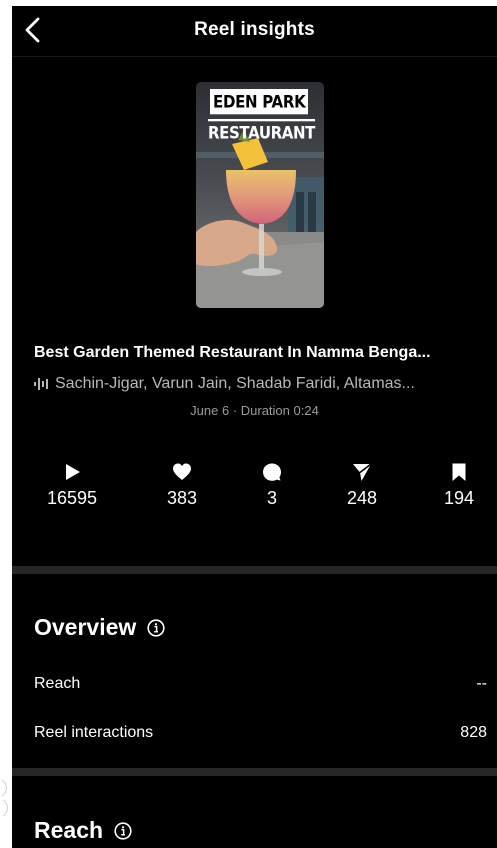 This screenshot has height=848, width=497. Describe the element at coordinates (182, 485) in the screenshot. I see `stat-likes: 383` at that location.